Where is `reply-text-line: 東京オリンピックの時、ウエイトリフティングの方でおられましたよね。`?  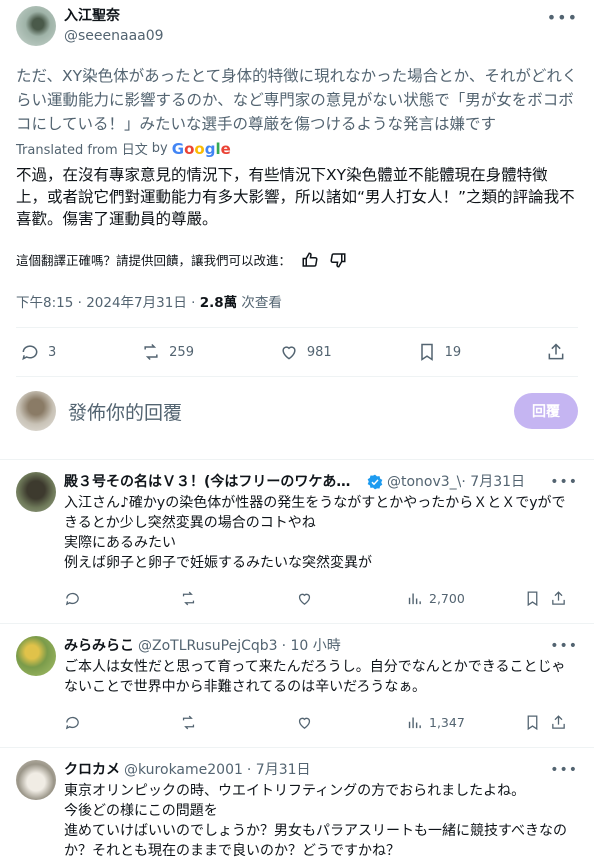
reply-text-line: 東京オリンピックの時、ウエイトリフティングの方でおられましたよね。 is located at coordinates (295, 791).